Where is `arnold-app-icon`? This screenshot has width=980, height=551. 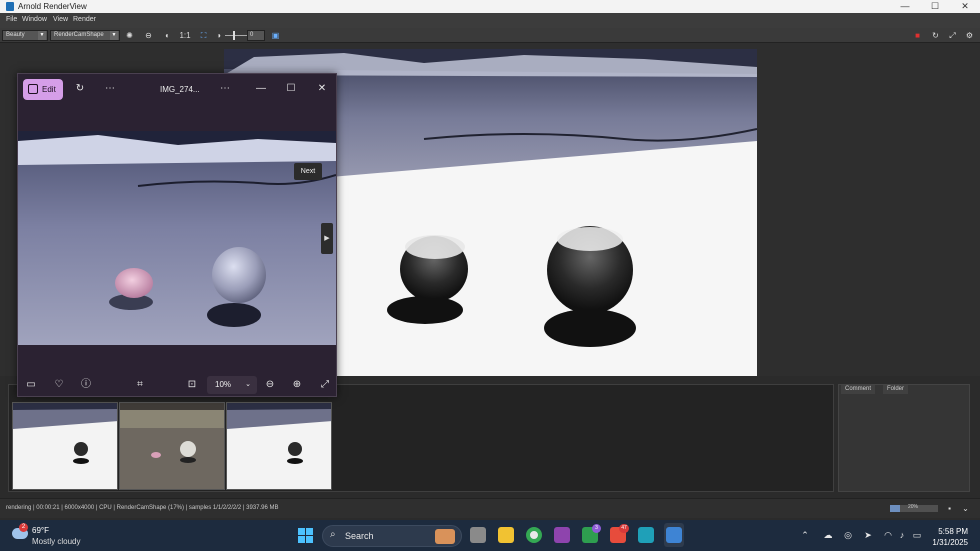
arnold-app-icon is located at coordinates (10, 6).